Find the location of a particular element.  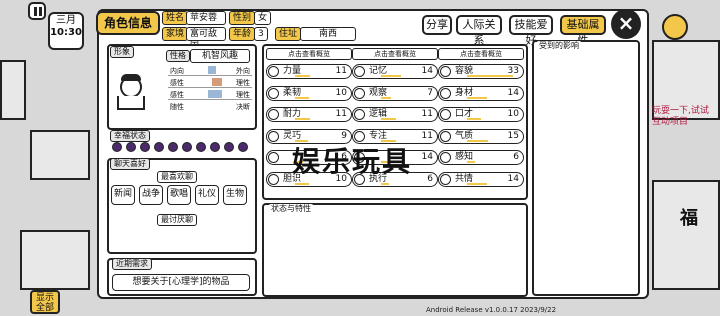

panel-title: 角色信息 is located at coordinates (128, 23).